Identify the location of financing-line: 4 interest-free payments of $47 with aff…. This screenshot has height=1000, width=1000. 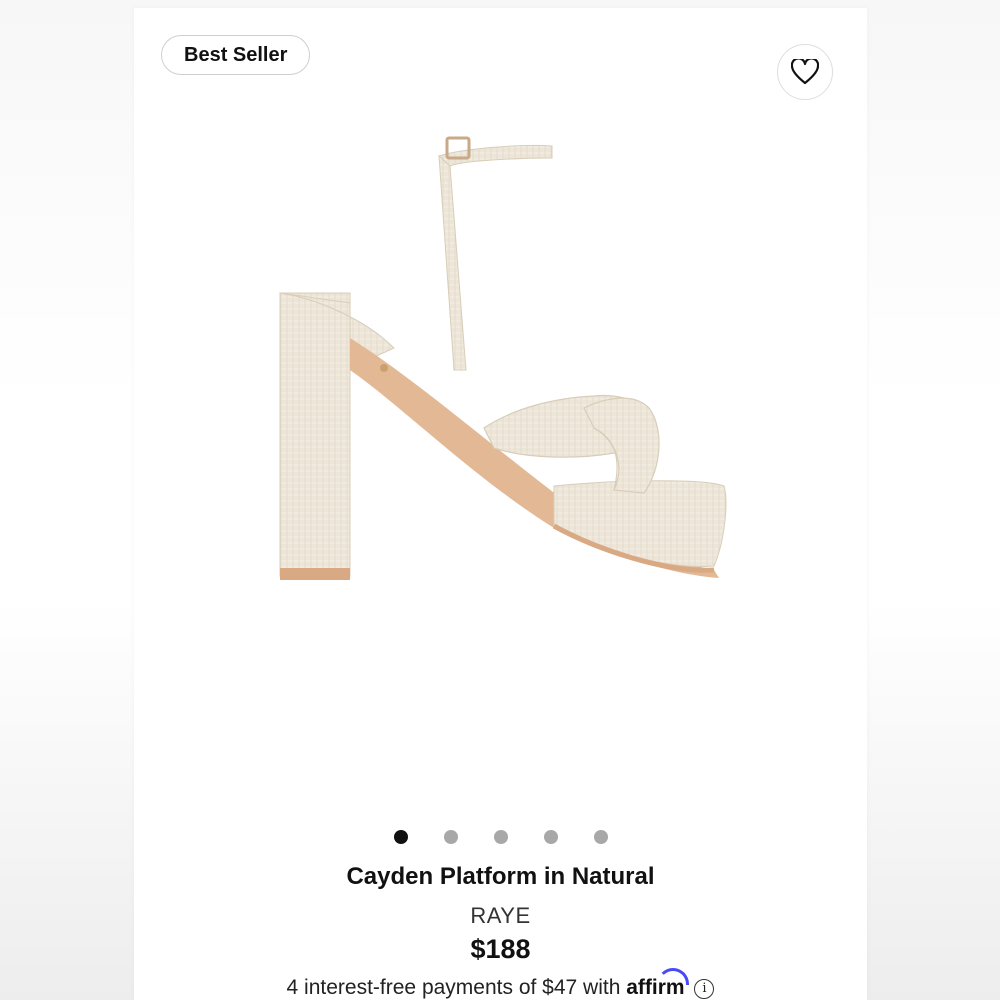
(500, 984).